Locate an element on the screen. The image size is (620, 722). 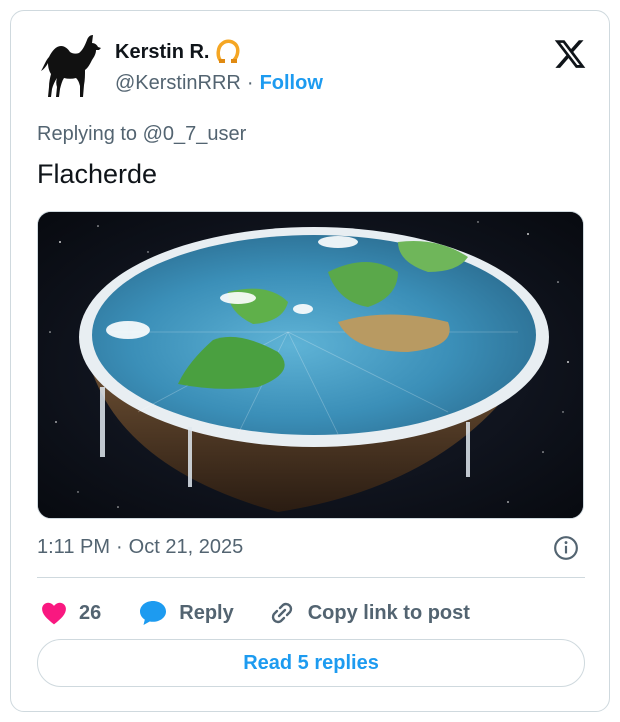
heart-icon is located at coordinates (54, 613).